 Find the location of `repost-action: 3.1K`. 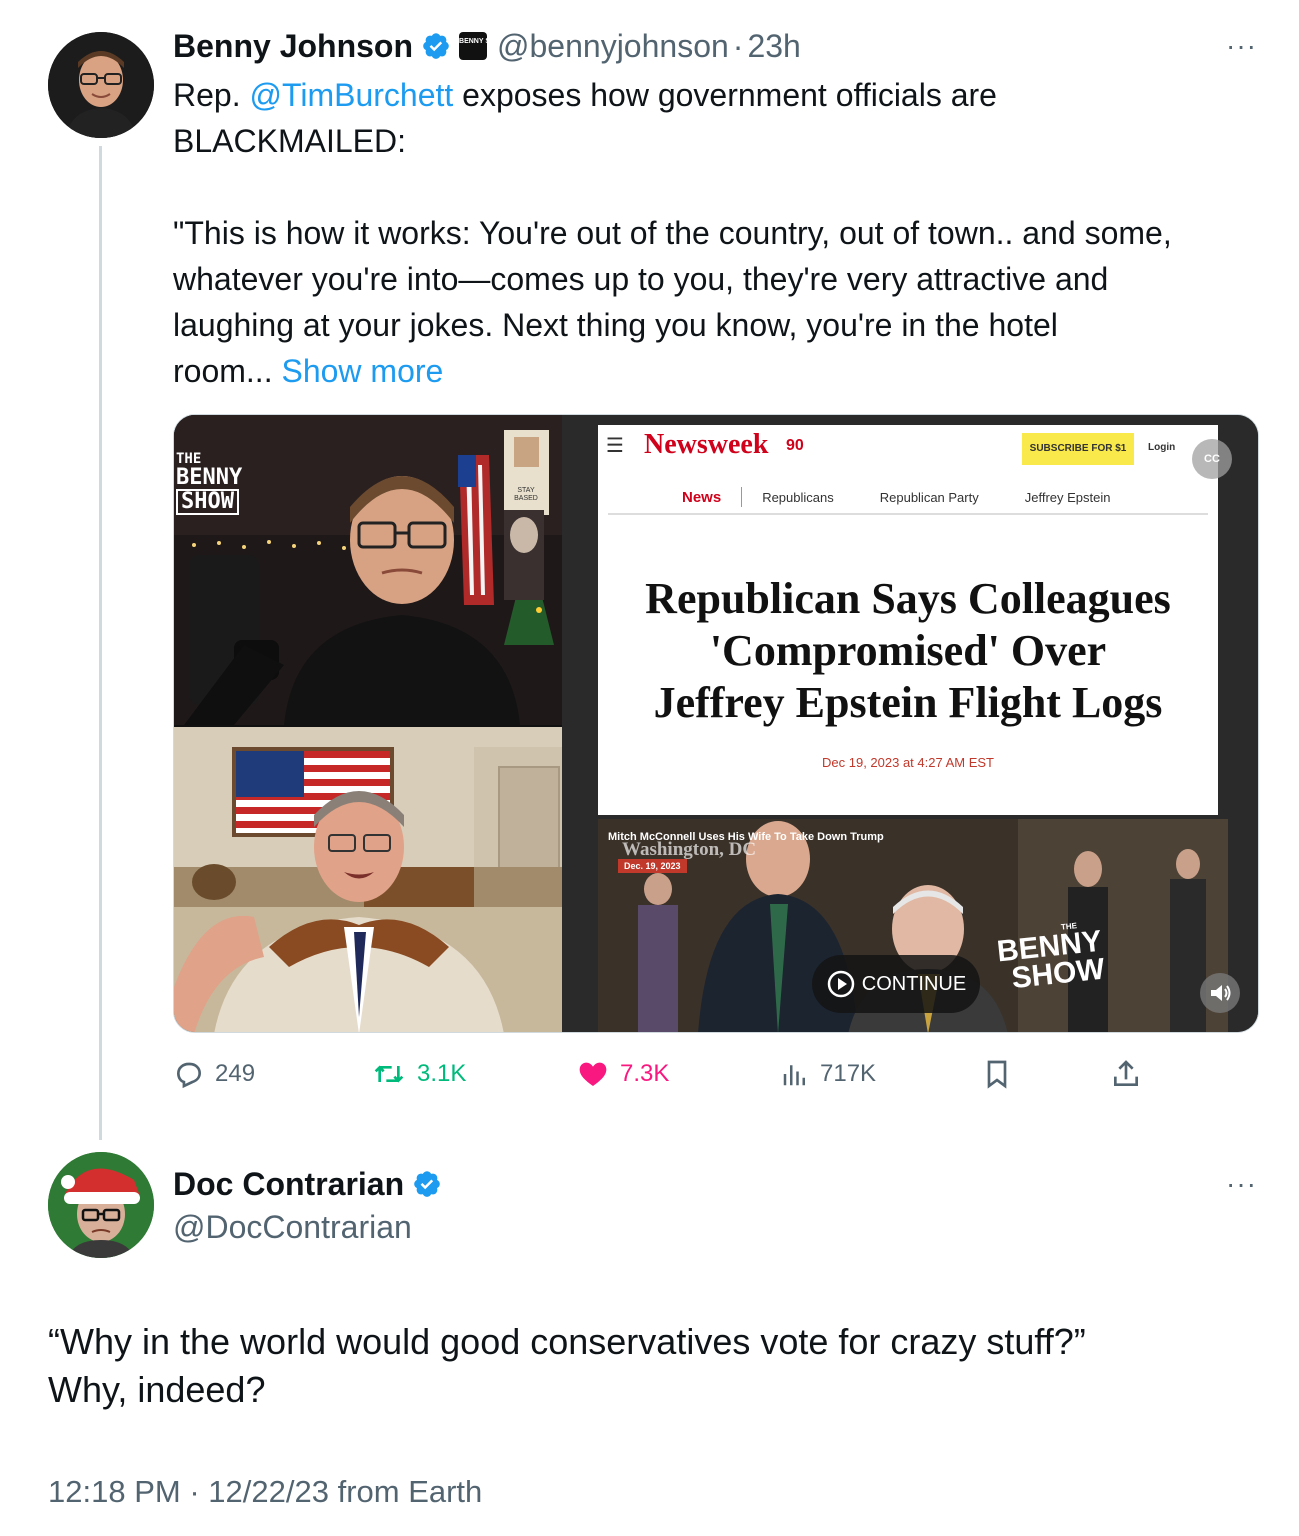

repost-action: 3.1K is located at coordinates (418, 1074).